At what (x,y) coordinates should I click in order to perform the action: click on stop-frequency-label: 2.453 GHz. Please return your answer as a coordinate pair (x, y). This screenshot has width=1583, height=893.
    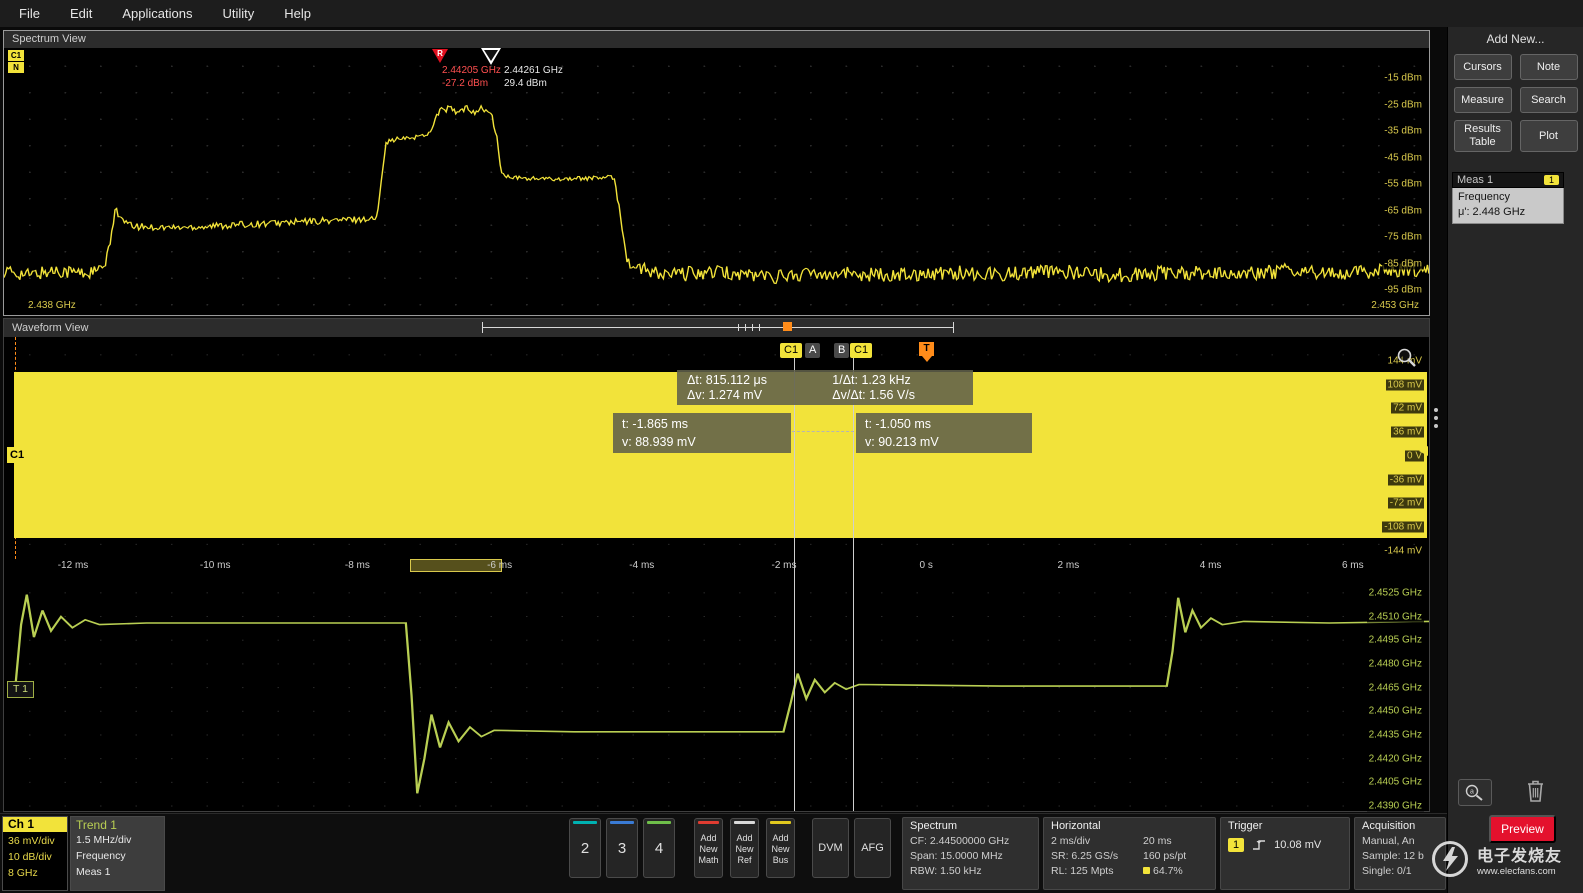
    Looking at the image, I should click on (1395, 305).